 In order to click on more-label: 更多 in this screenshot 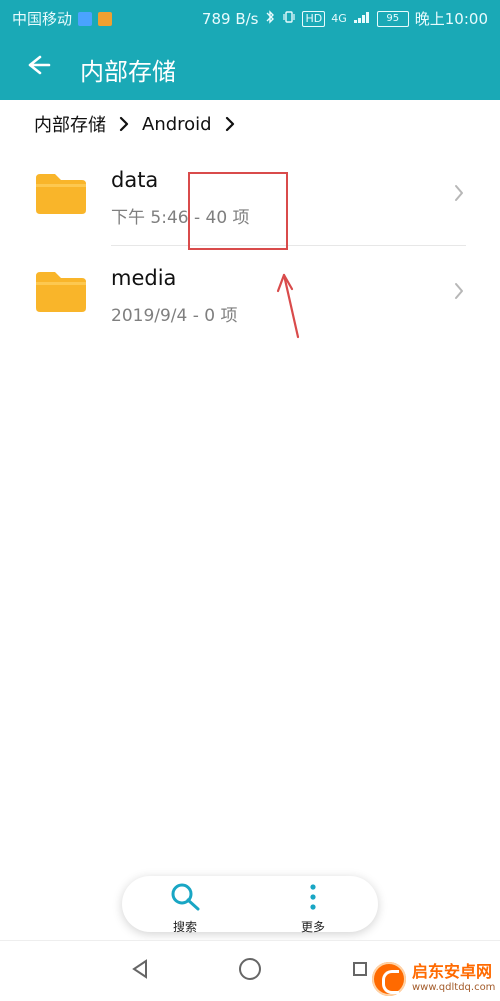, I will do `click(312, 927)`.